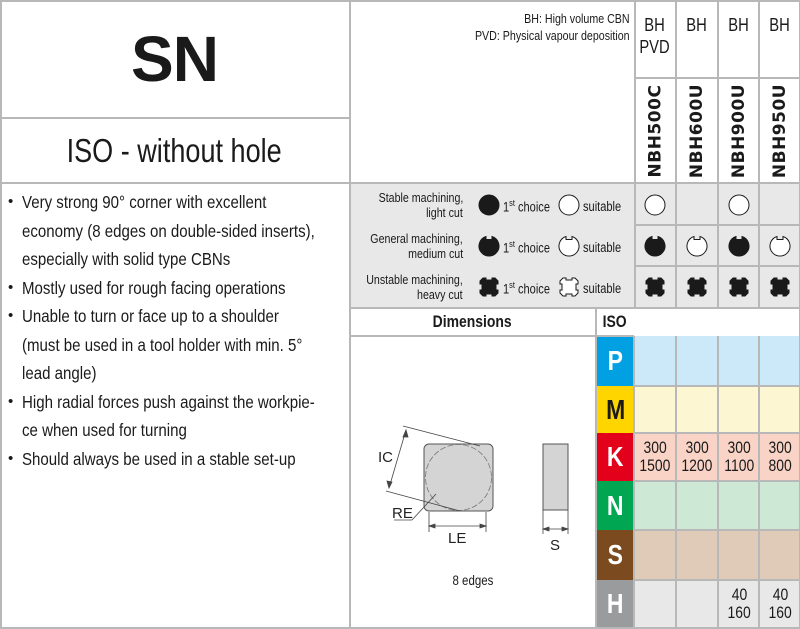 Image resolution: width=800 pixels, height=629 pixels. I want to click on cross-notched-outline-icon, so click(569, 288).